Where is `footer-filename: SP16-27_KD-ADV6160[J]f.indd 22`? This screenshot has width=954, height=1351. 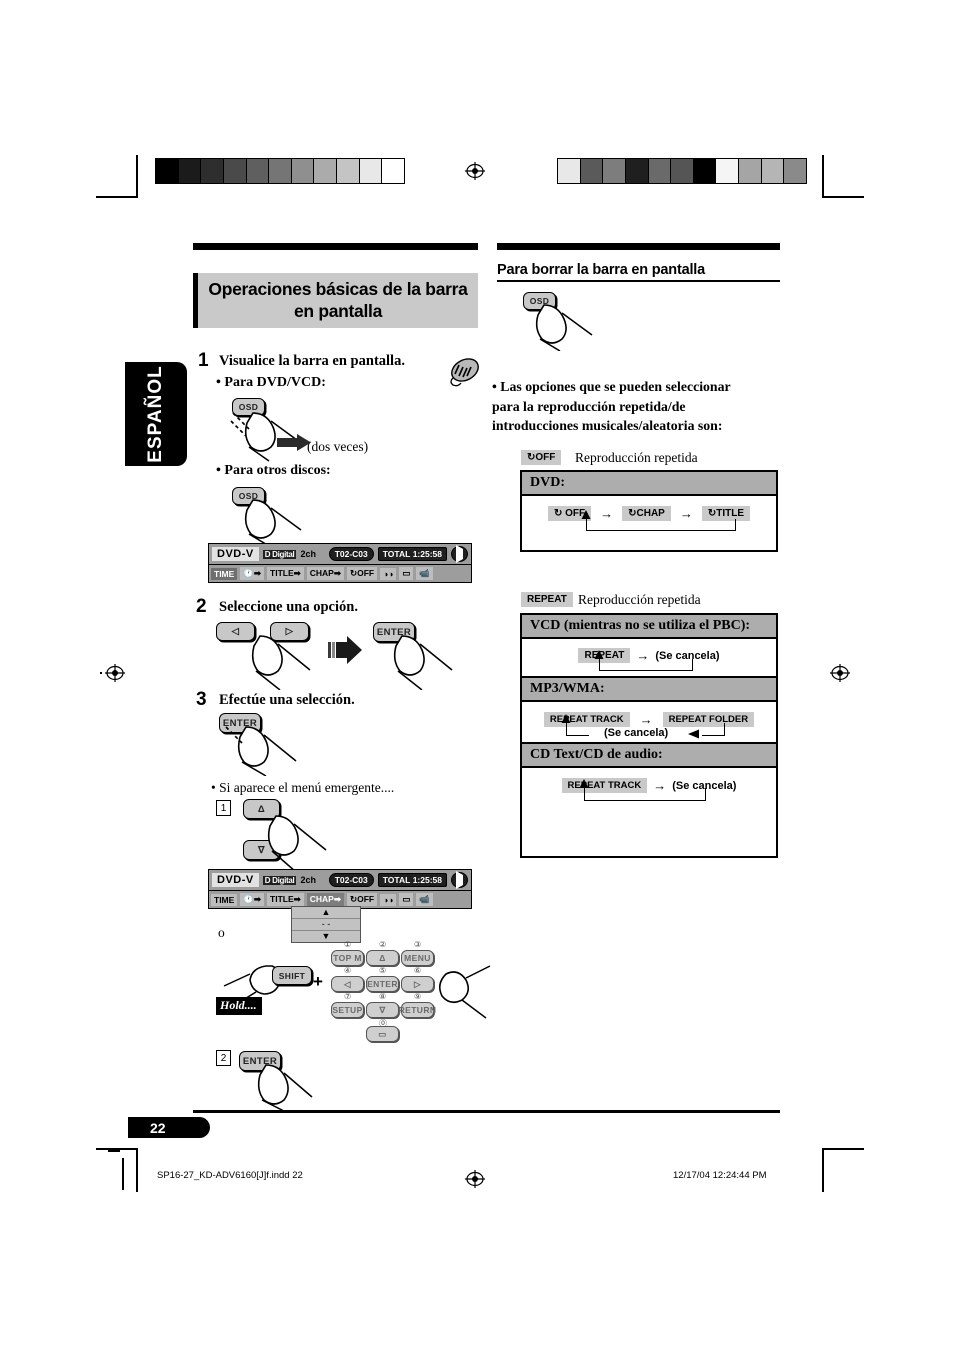
footer-filename: SP16-27_KD-ADV6160[J]f.indd 22 is located at coordinates (230, 1175).